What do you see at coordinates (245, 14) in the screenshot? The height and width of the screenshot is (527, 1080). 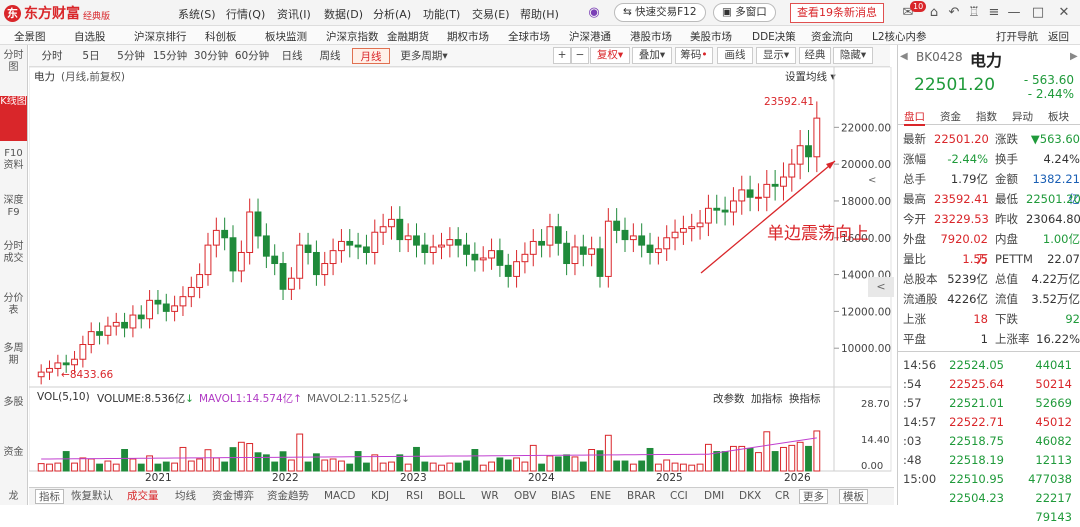 I see `menu-market: 行情(Q)` at bounding box center [245, 14].